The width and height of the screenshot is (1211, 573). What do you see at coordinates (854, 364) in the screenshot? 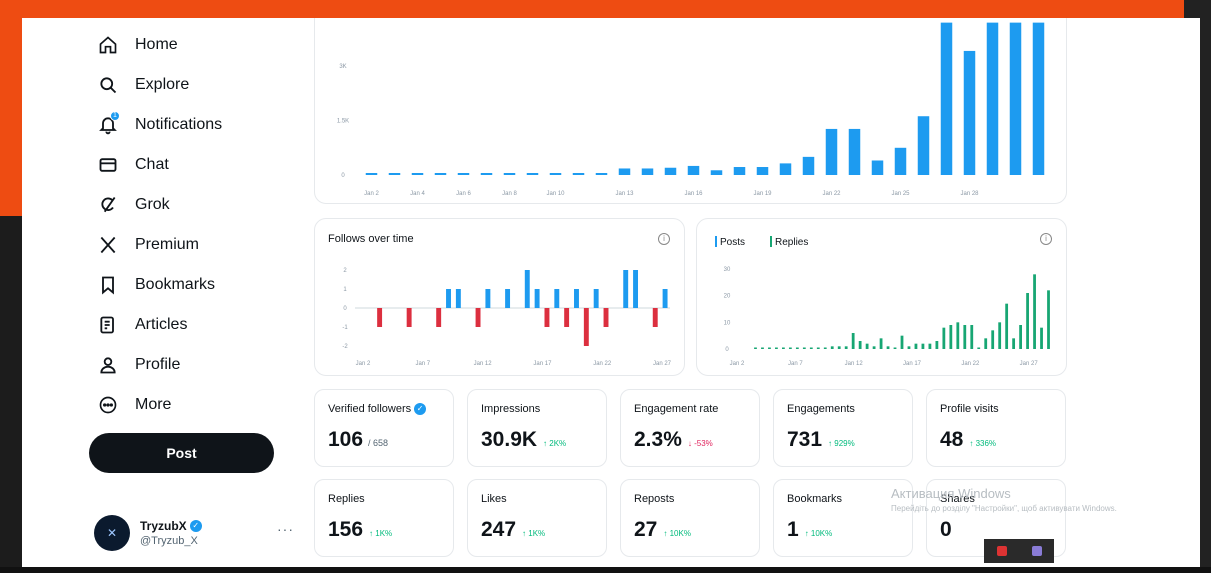
I see `x-tick-label: Jan 12` at bounding box center [854, 364].